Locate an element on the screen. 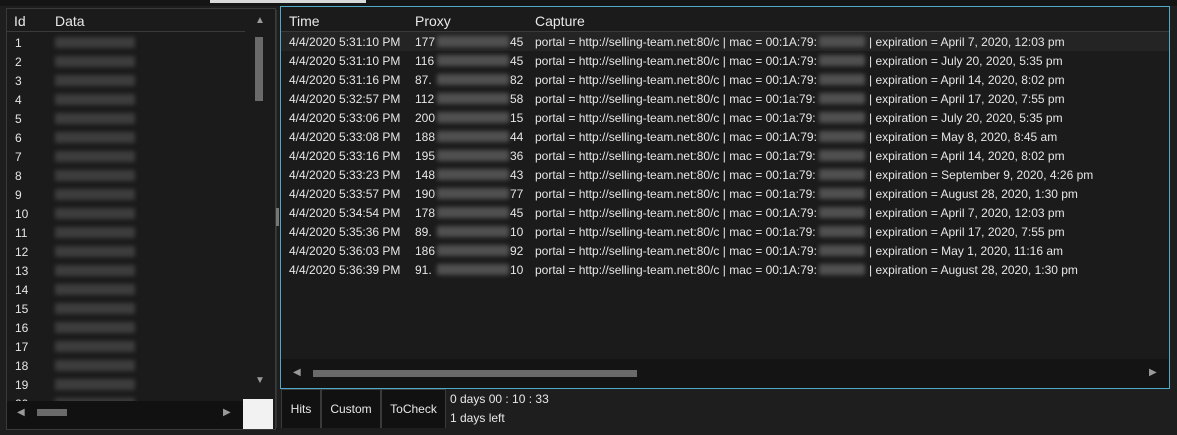 The image size is (1177, 435). splitter-grip-icon is located at coordinates (277, 217).